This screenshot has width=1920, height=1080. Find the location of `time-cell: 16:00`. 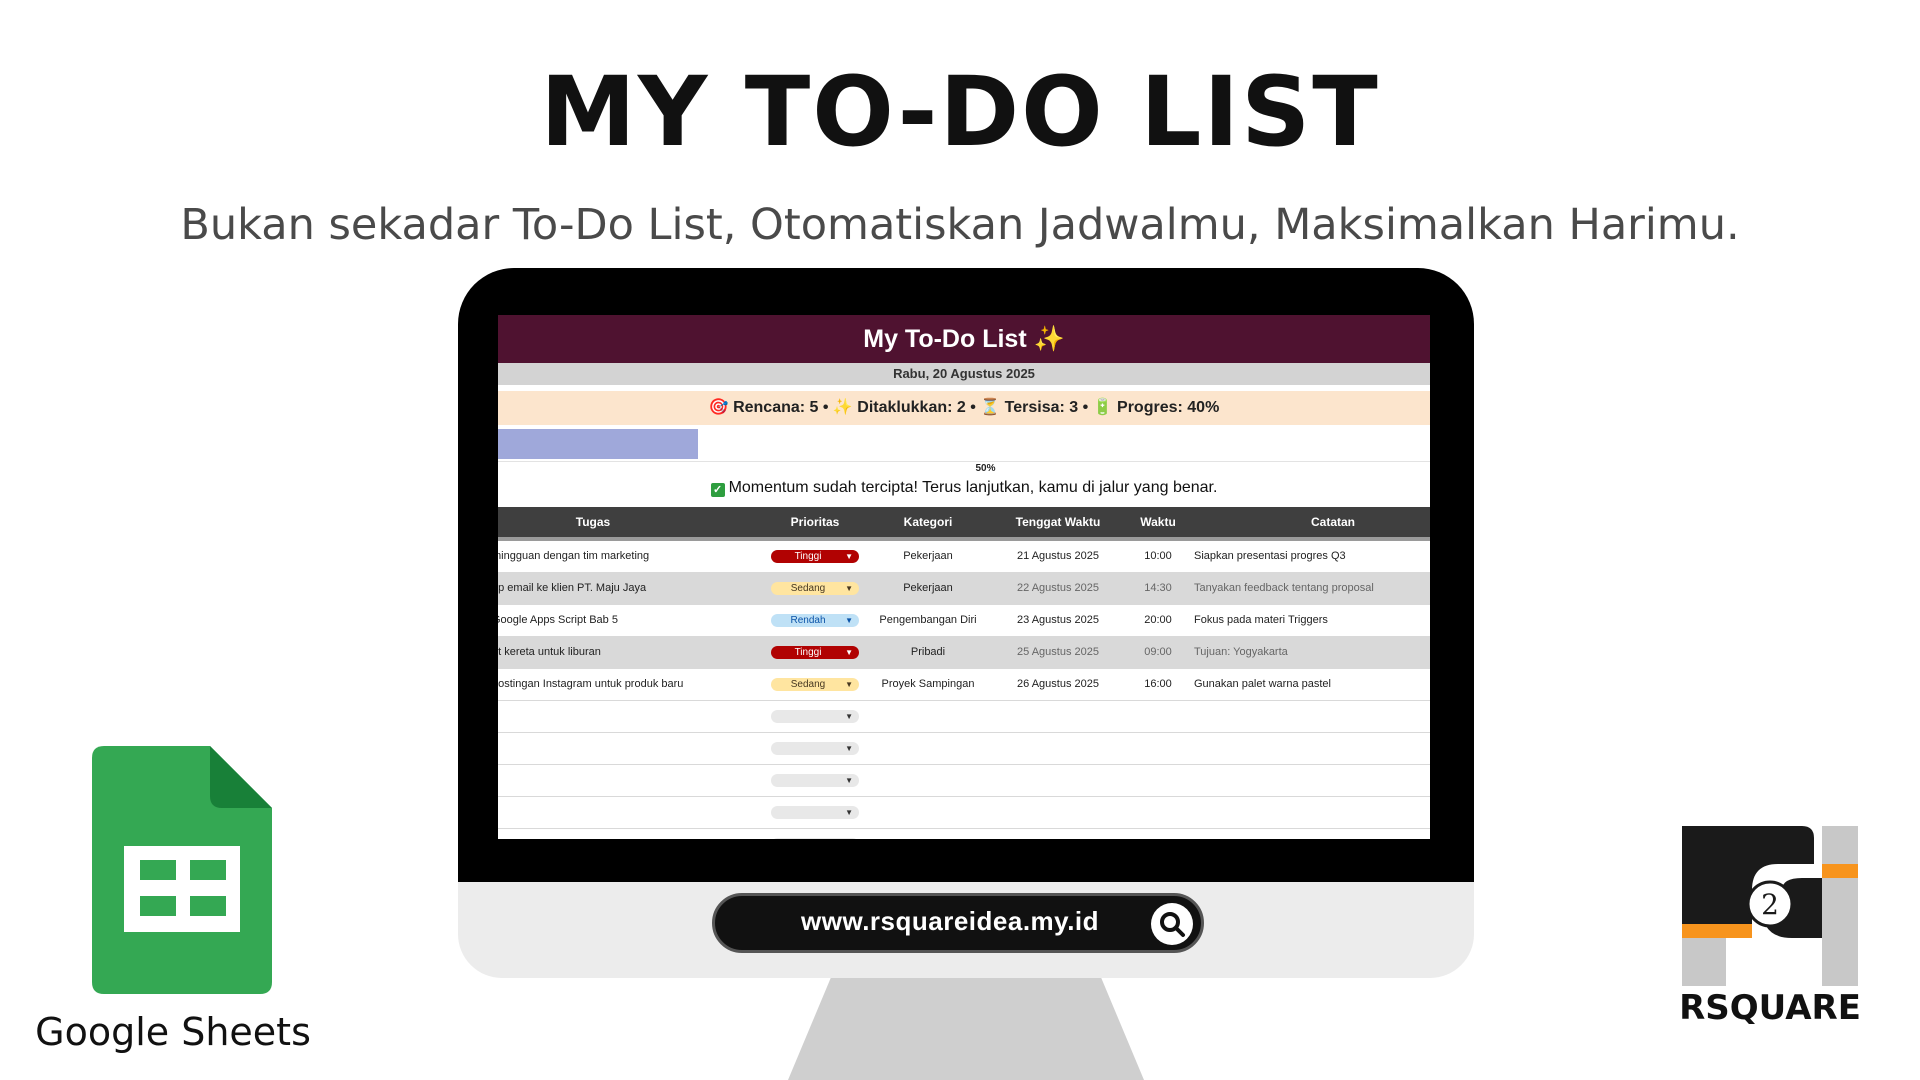

time-cell: 16:00 is located at coordinates (1158, 684).